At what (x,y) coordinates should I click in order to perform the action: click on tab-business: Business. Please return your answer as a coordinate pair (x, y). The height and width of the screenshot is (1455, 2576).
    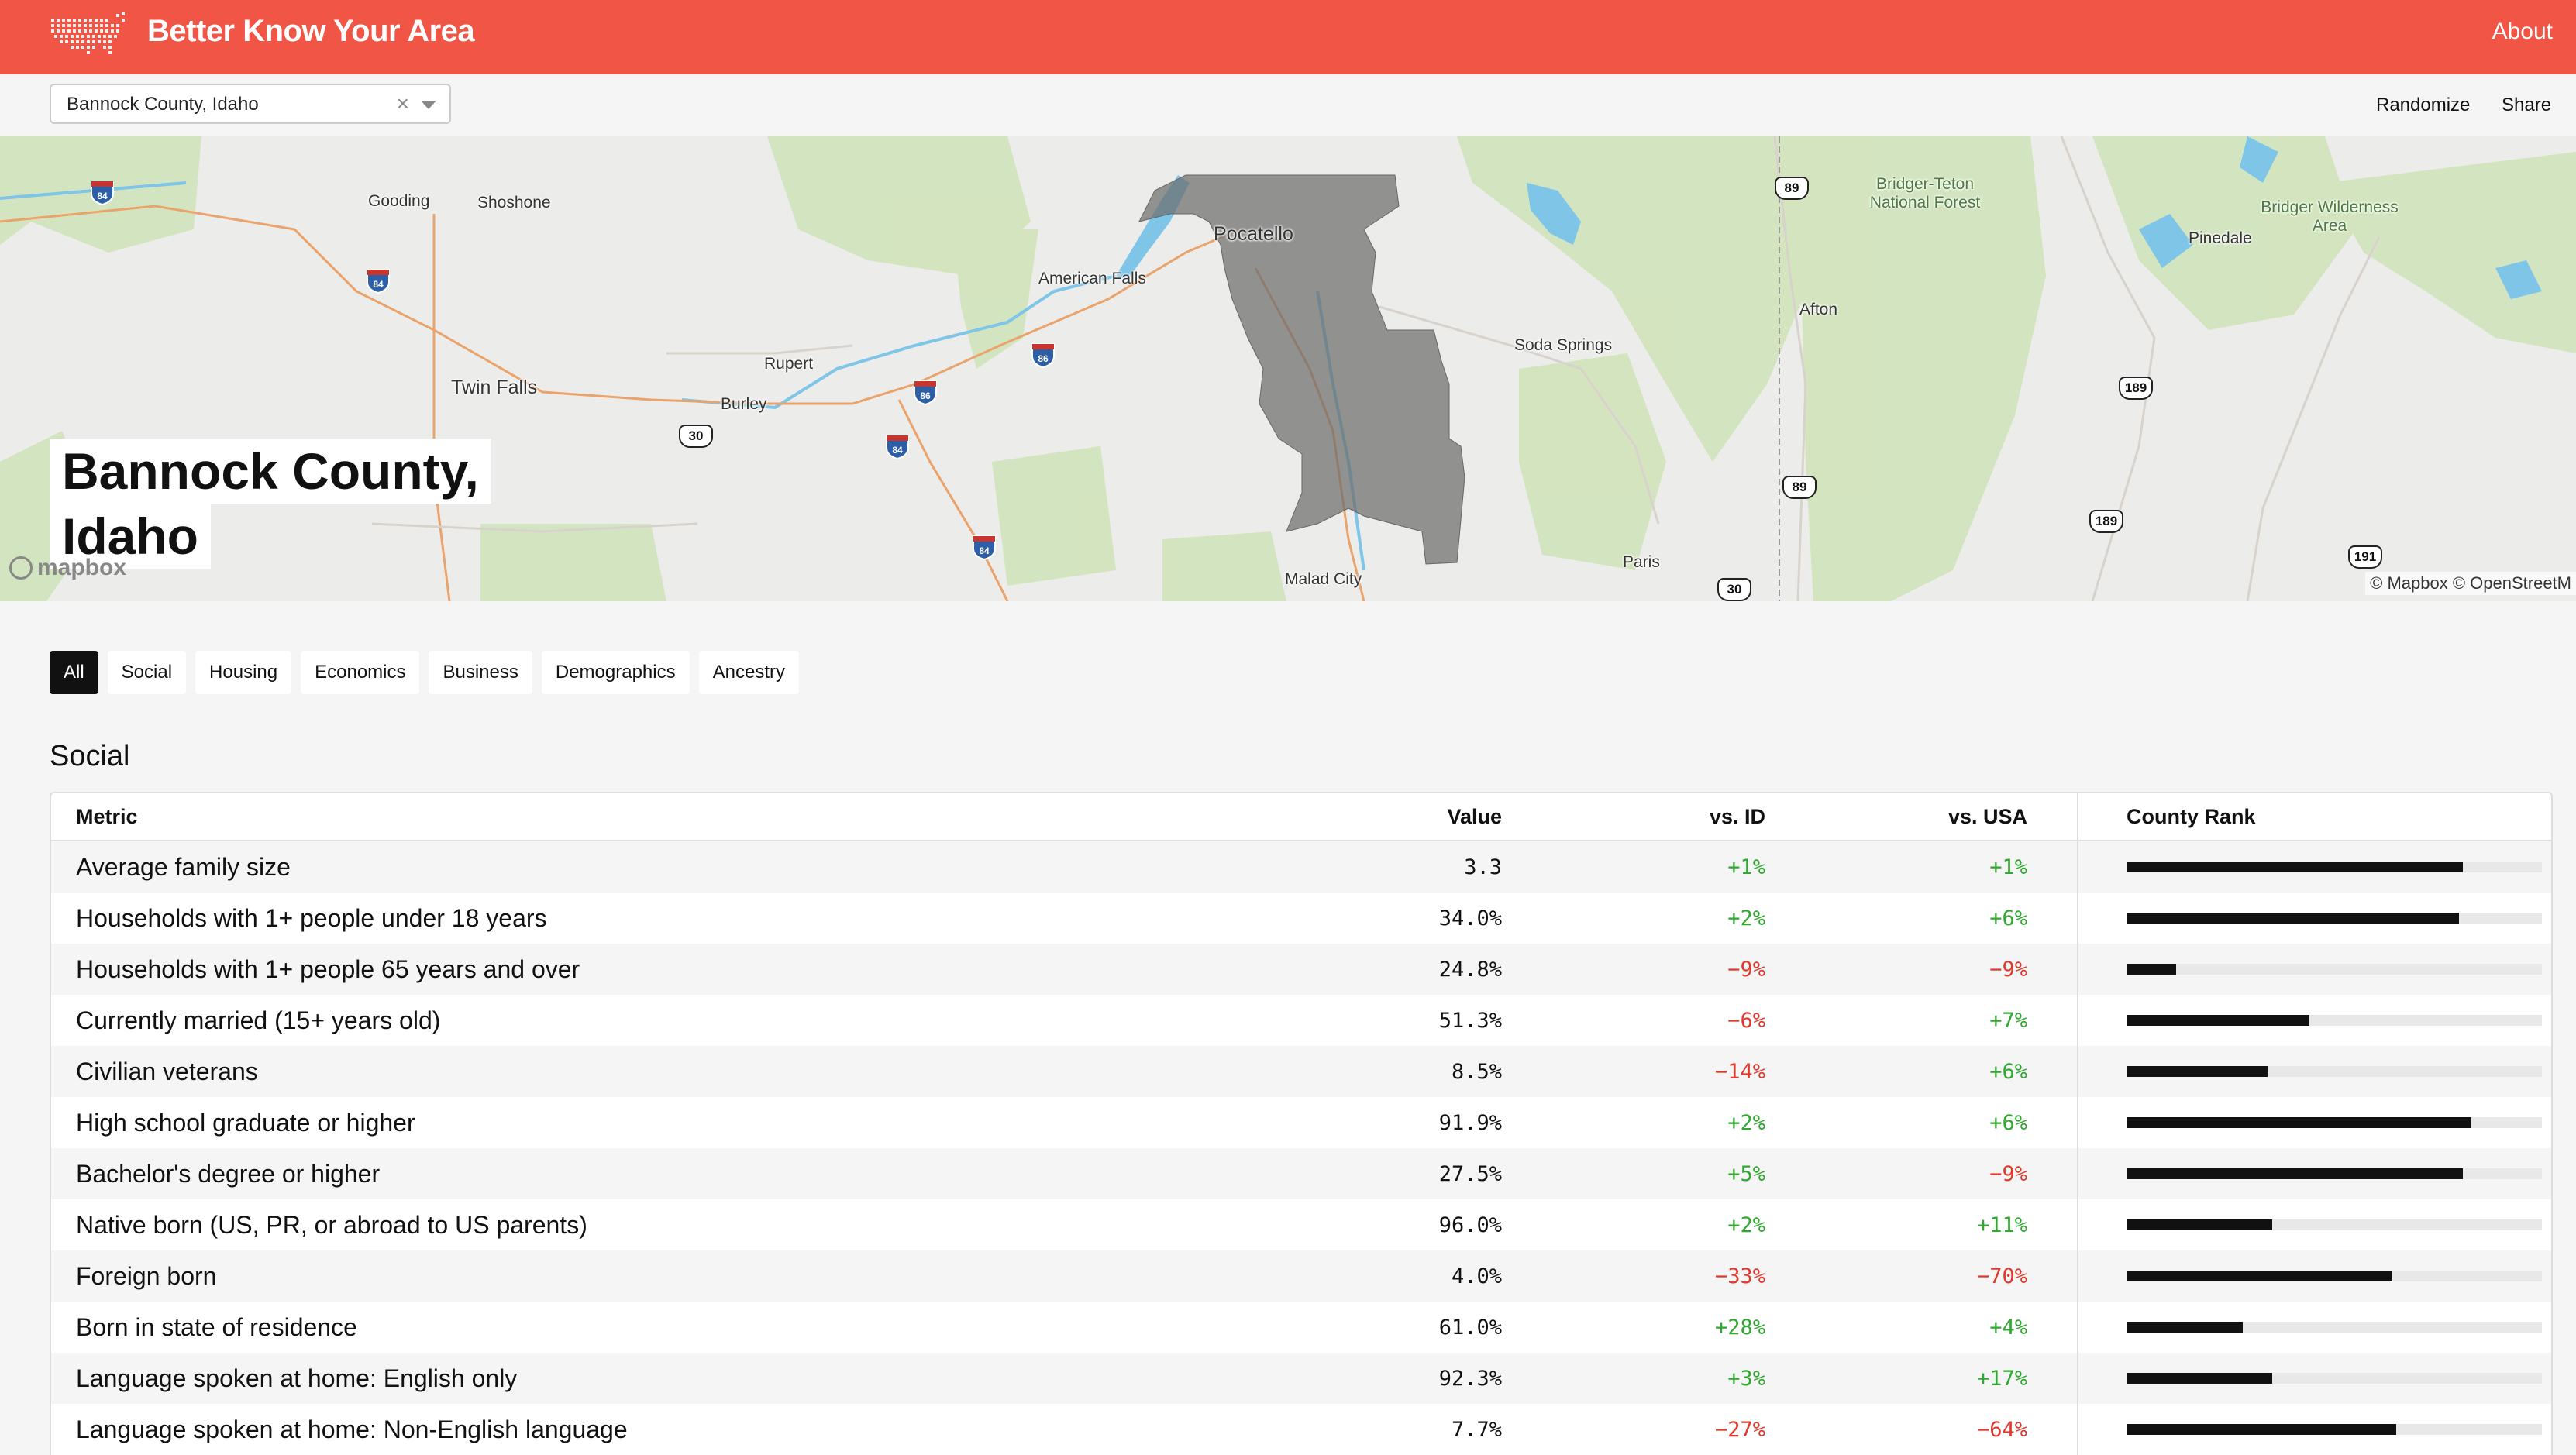
    Looking at the image, I should click on (480, 672).